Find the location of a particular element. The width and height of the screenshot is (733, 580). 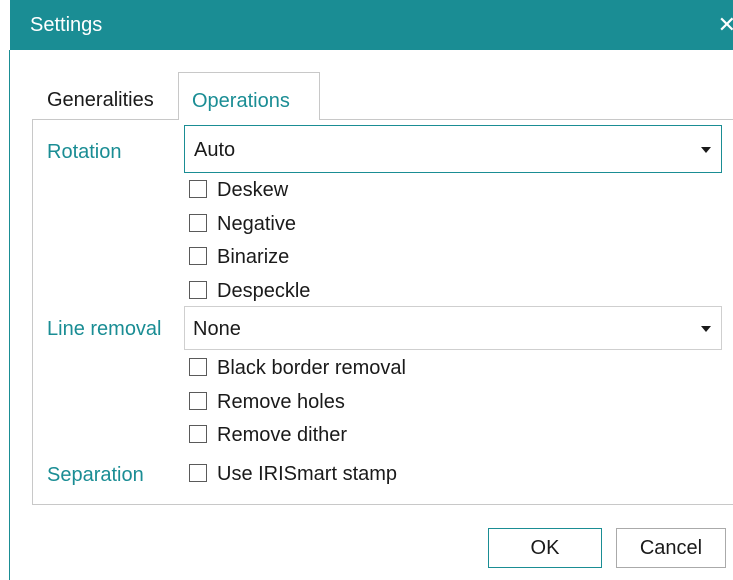

line-removal-dropdown: None is located at coordinates (453, 328).